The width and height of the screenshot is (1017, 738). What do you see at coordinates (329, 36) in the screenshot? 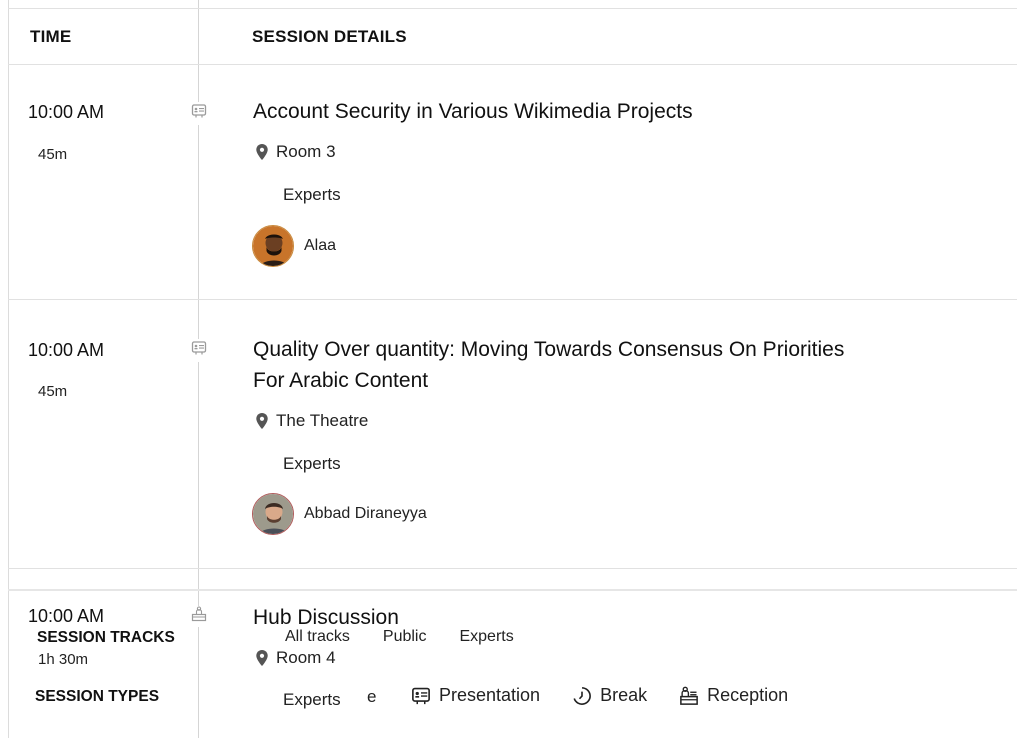
I see `session-details-header: SESSION DETAILS` at bounding box center [329, 36].